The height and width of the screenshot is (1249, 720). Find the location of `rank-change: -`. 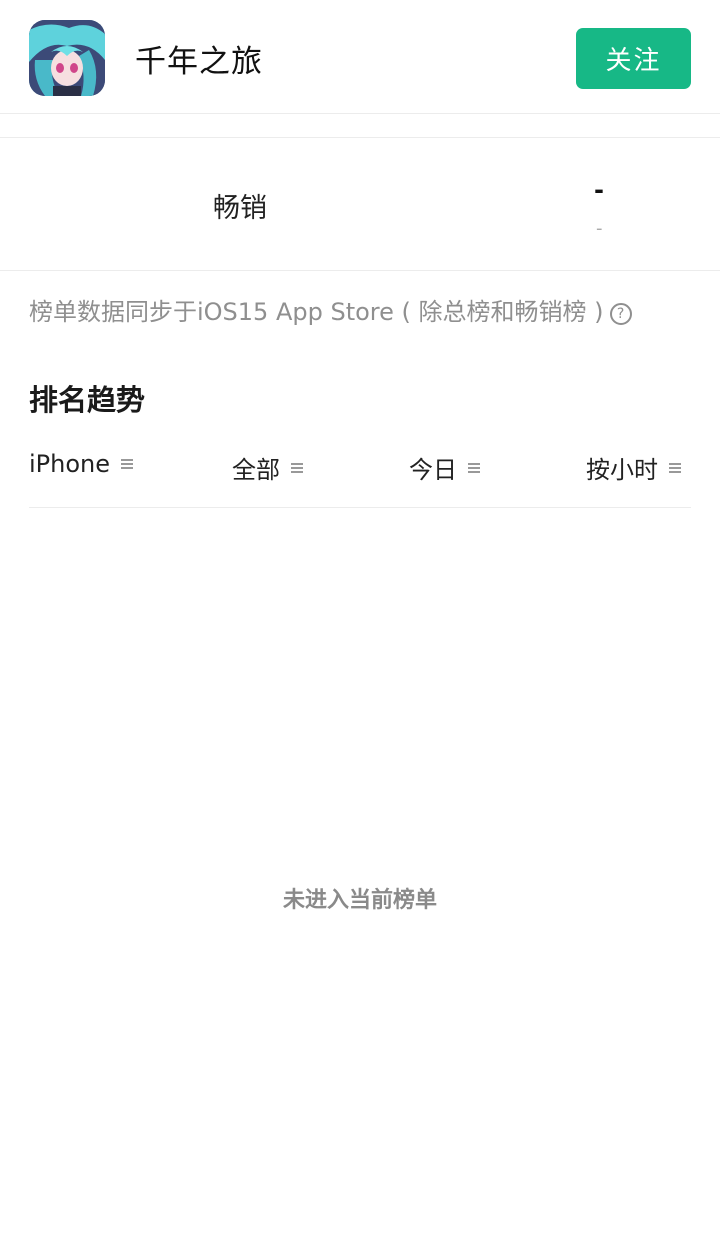

rank-change: - is located at coordinates (599, 228).